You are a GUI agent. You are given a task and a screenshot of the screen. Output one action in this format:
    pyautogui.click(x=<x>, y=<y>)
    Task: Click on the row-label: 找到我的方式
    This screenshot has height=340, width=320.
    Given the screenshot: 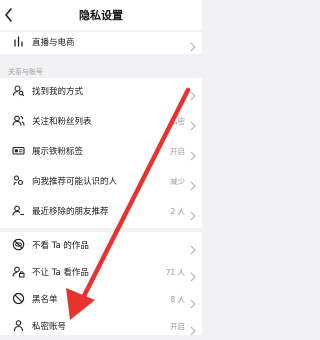 What is the action you would take?
    pyautogui.click(x=58, y=92)
    